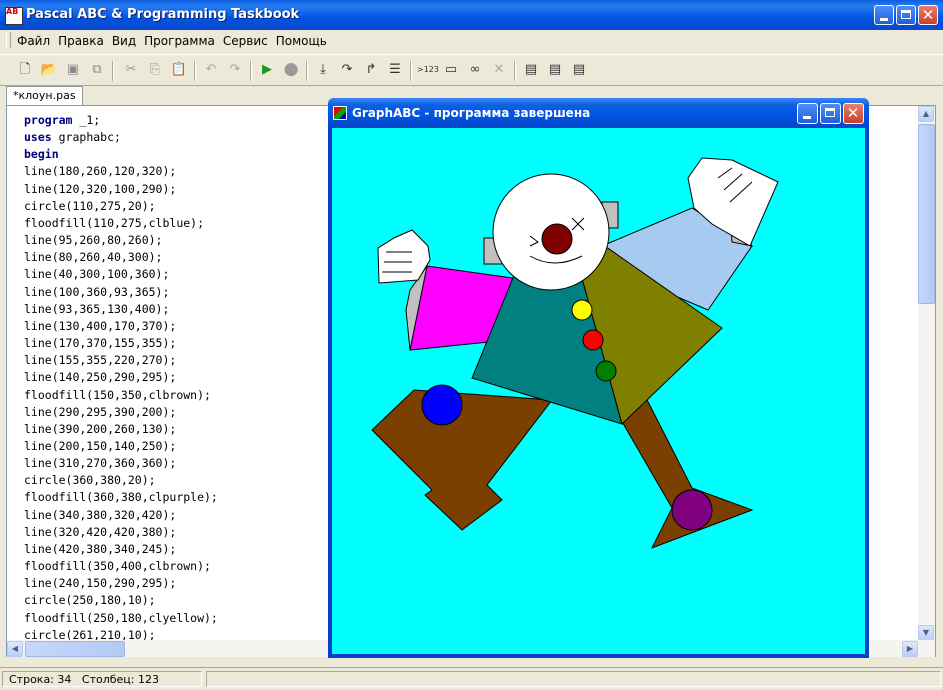 The height and width of the screenshot is (690, 943). What do you see at coordinates (121, 240) in the screenshot?
I see `code-line: line(95,260,80,260);` at bounding box center [121, 240].